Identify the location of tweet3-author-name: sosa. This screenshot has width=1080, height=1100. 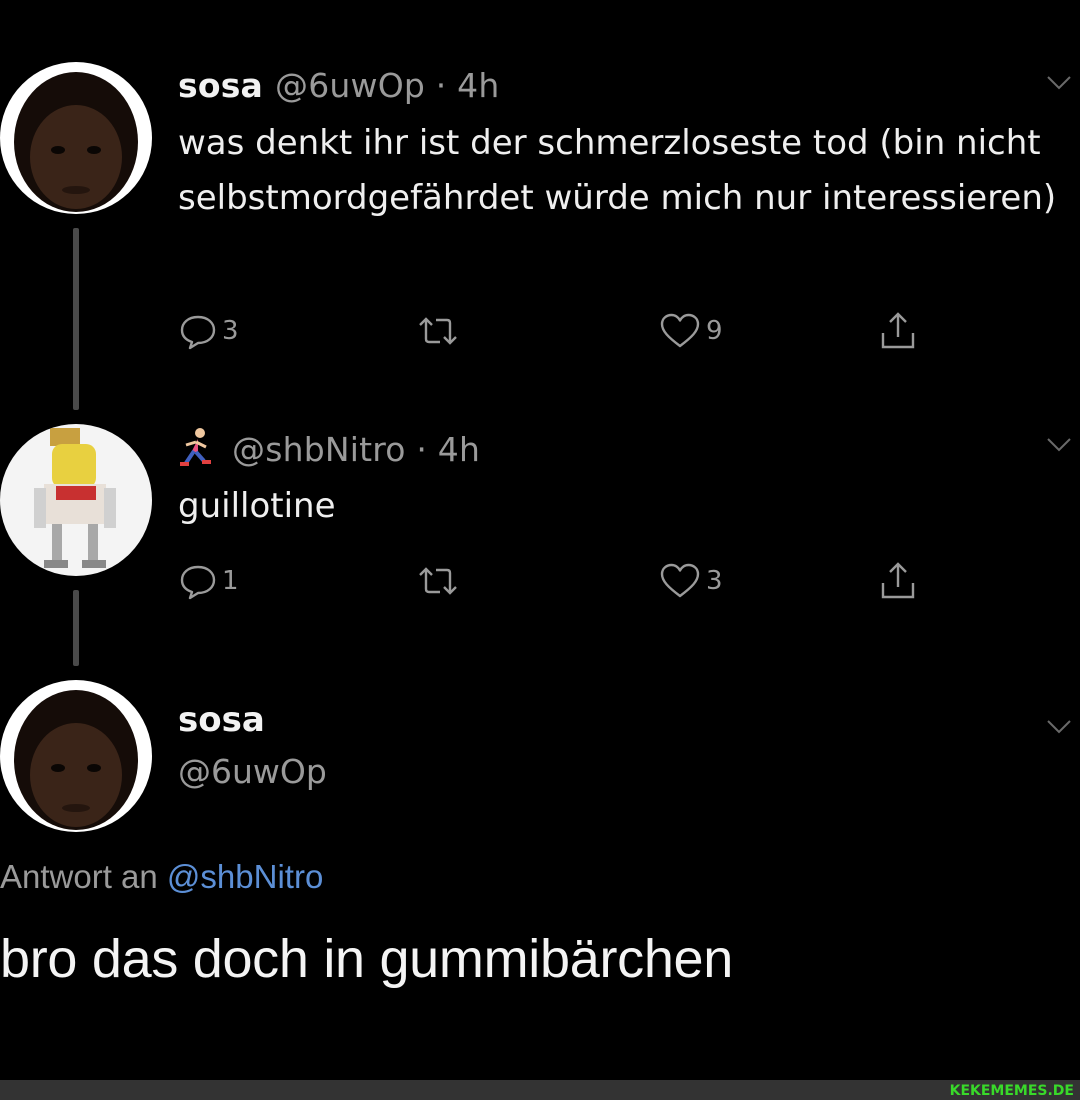
(221, 720).